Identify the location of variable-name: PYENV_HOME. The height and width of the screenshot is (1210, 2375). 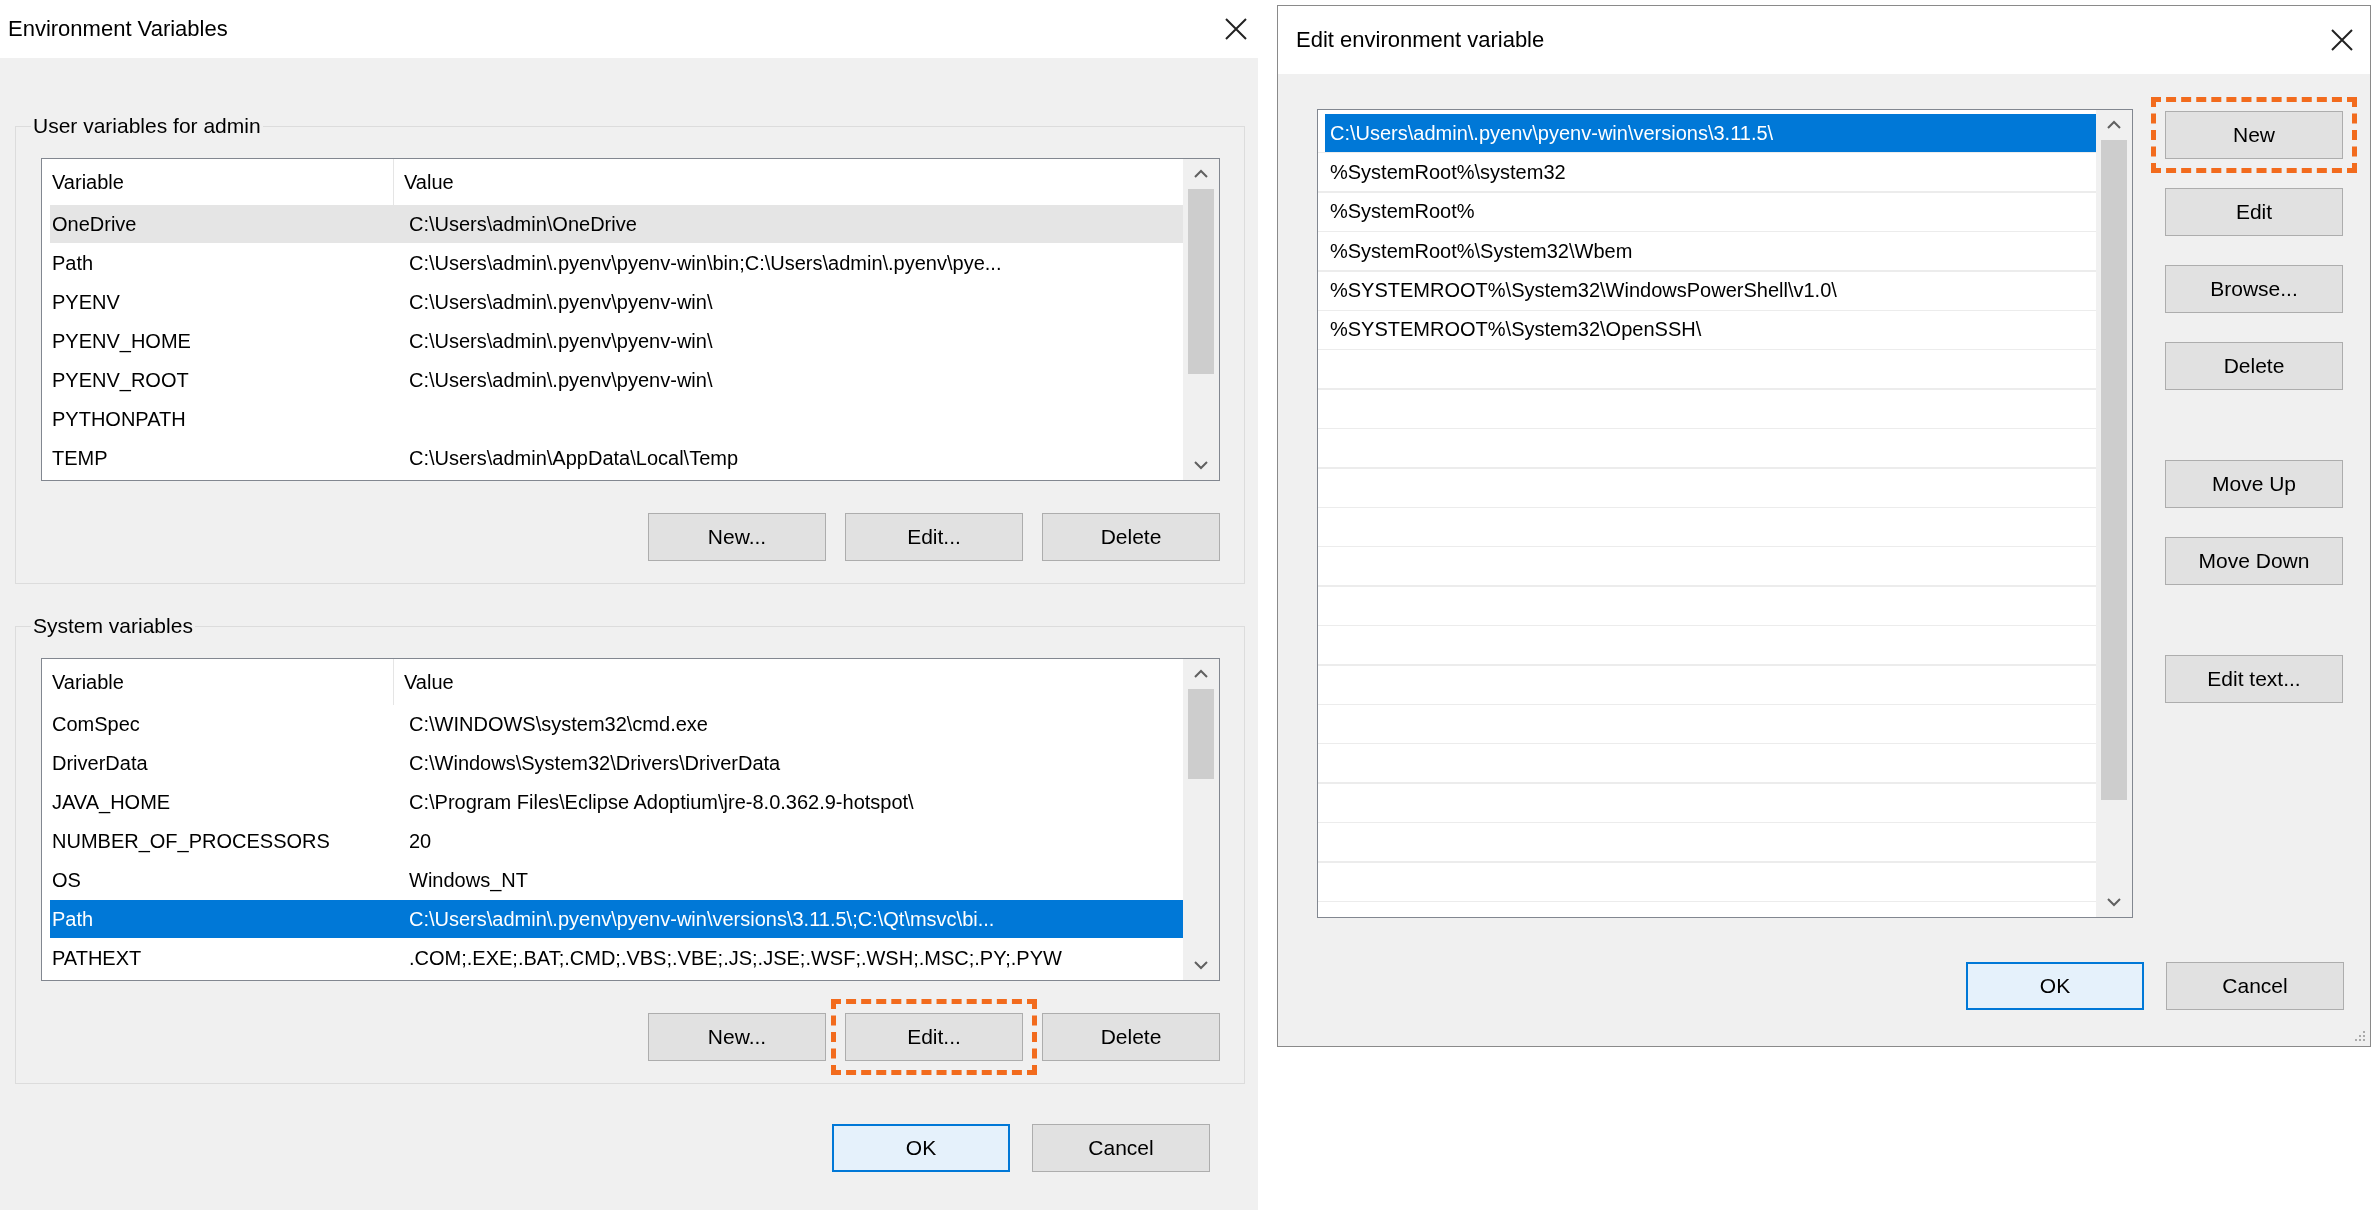
(121, 341).